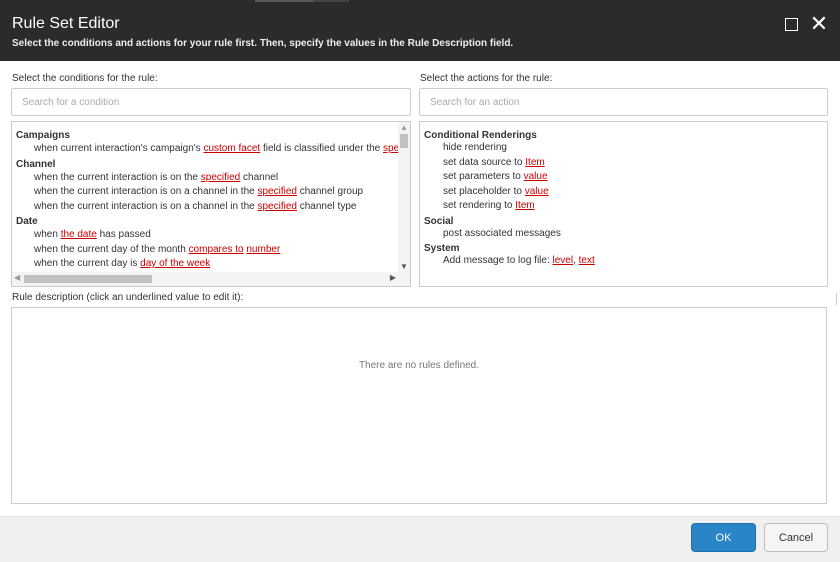 The image size is (840, 562). I want to click on condition-item-text: when the current day of the month, so click(111, 249).